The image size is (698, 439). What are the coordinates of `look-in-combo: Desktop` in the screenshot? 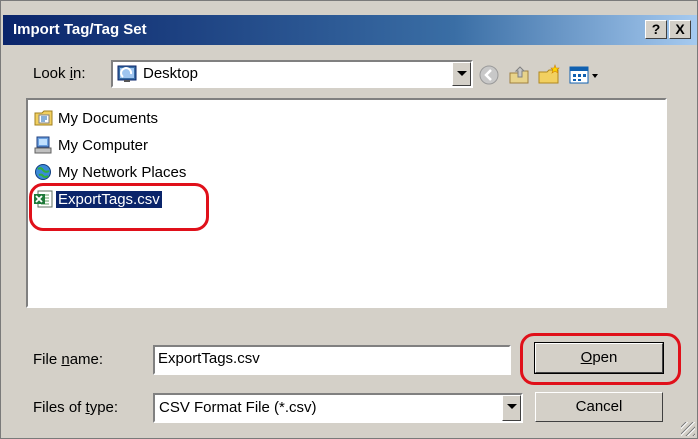 It's located at (292, 74).